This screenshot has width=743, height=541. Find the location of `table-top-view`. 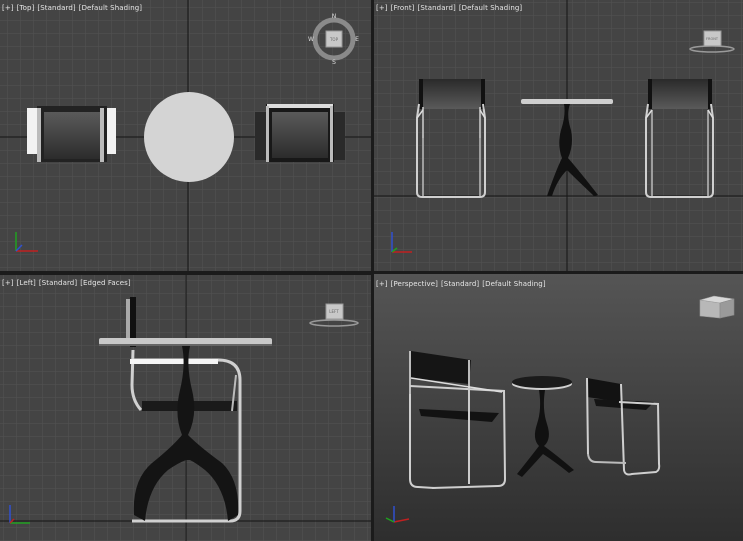

table-top-view is located at coordinates (189, 137).